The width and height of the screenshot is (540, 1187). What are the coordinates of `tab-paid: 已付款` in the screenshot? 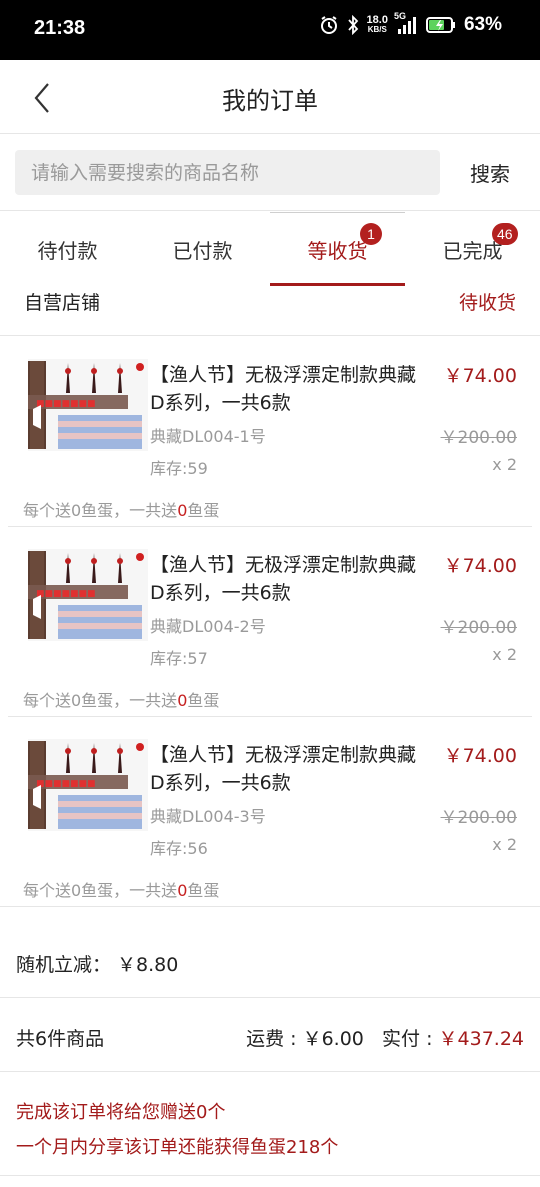 It's located at (202, 249).